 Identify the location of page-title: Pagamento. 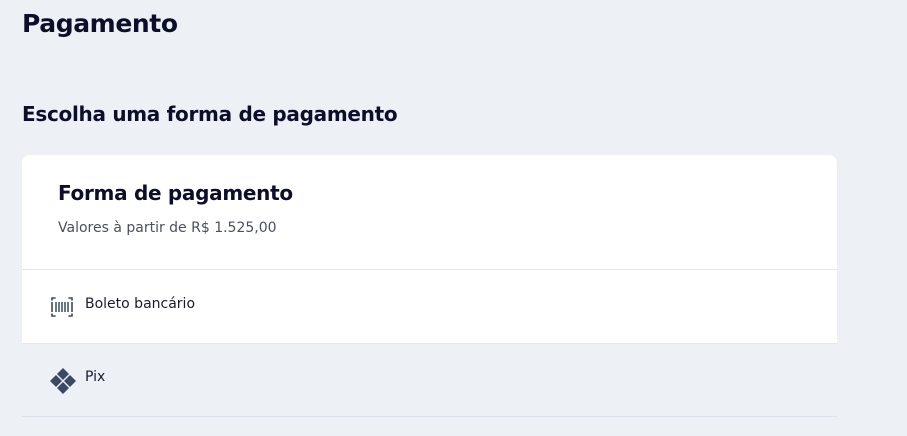
(100, 23).